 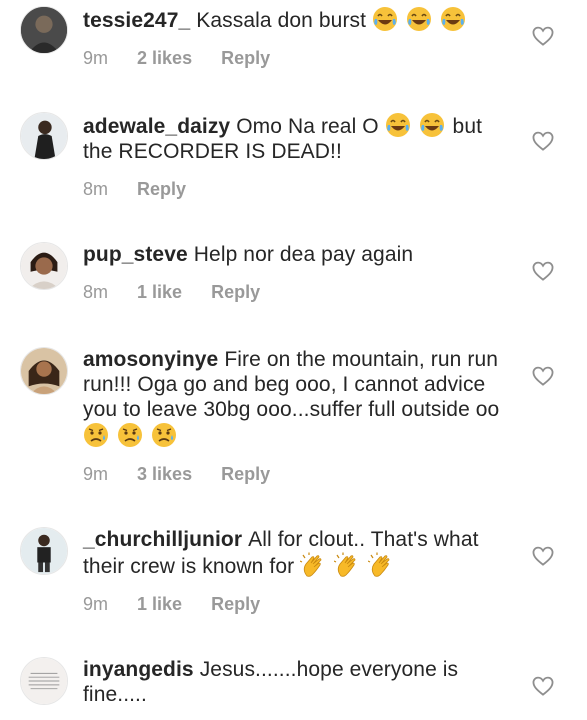 I want to click on comment-username: inyangedis, so click(x=138, y=669).